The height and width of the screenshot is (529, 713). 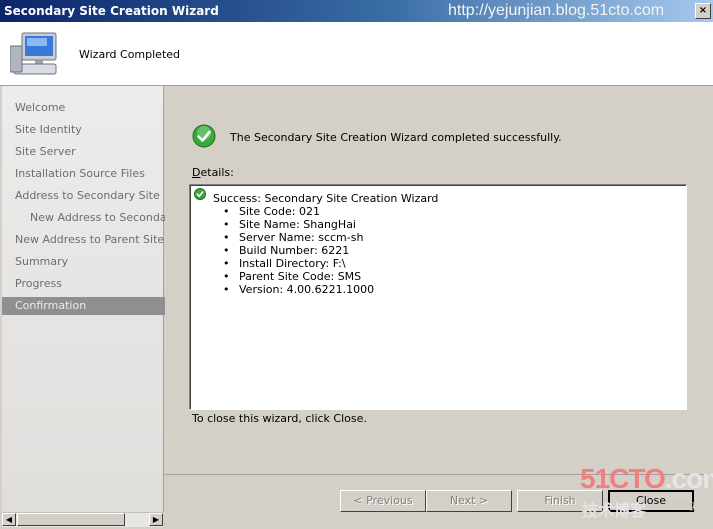 What do you see at coordinates (298, 263) in the screenshot?
I see `detail-install-directory: Install Directory: F:\` at bounding box center [298, 263].